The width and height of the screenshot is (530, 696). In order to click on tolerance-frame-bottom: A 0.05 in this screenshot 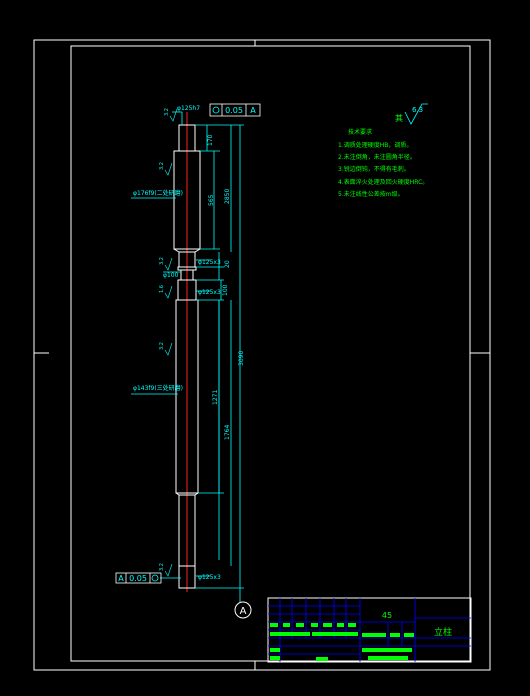, I will do `click(138, 578)`.